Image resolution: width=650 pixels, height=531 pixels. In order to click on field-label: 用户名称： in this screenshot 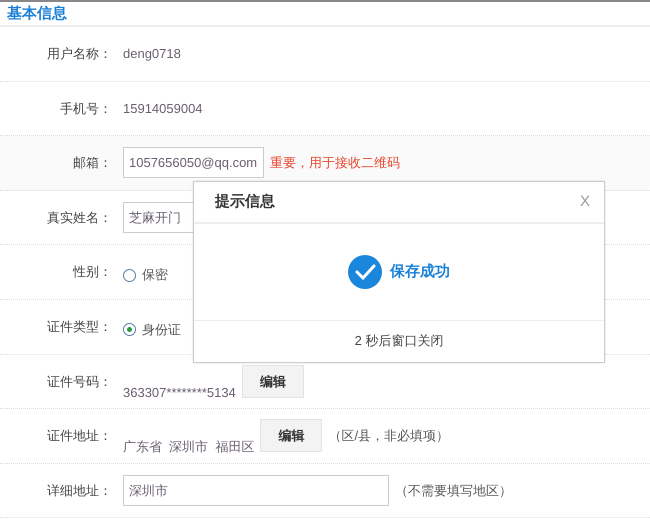, I will do `click(79, 54)`.